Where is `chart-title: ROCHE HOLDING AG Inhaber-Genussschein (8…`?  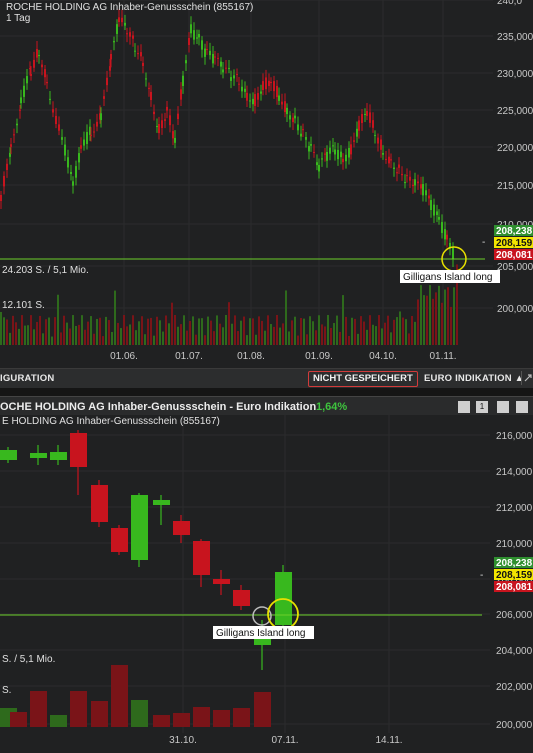 chart-title: ROCHE HOLDING AG Inhaber-Genussschein (8… is located at coordinates (130, 7).